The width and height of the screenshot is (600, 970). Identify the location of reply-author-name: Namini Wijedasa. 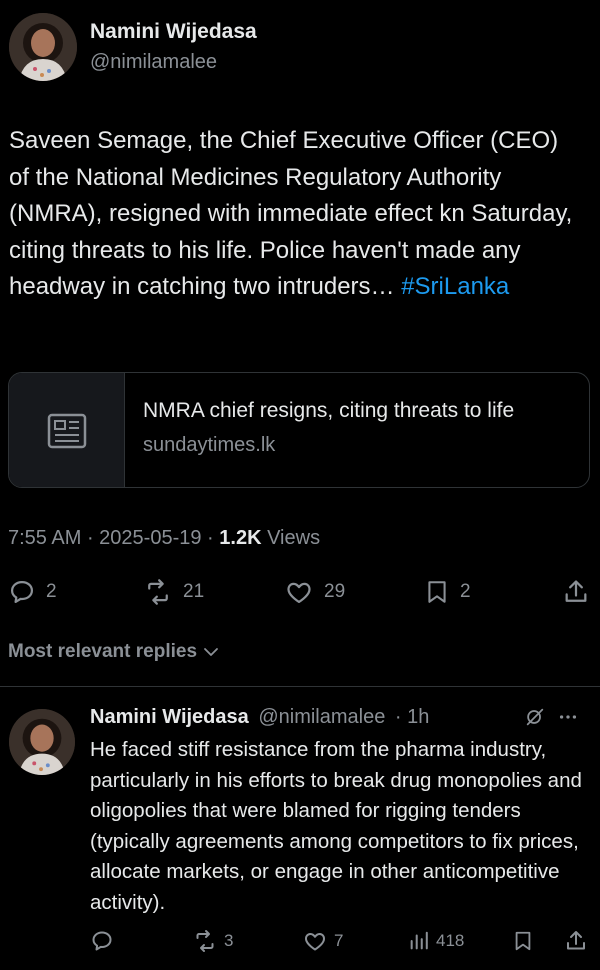
(169, 717).